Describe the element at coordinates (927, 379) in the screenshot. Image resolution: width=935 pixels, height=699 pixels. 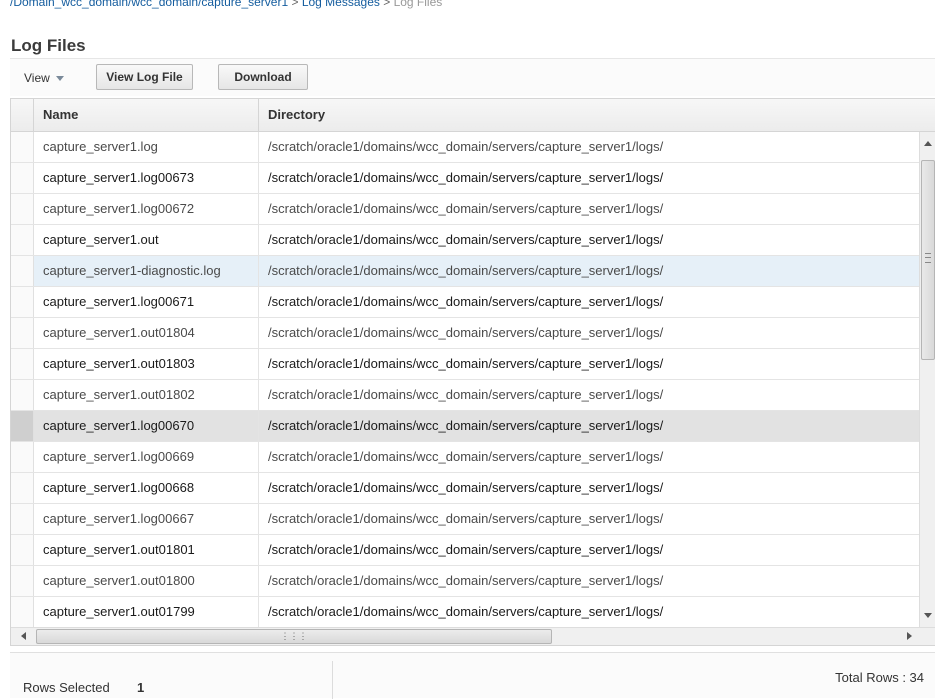
I see `vertical-scrollbar` at that location.